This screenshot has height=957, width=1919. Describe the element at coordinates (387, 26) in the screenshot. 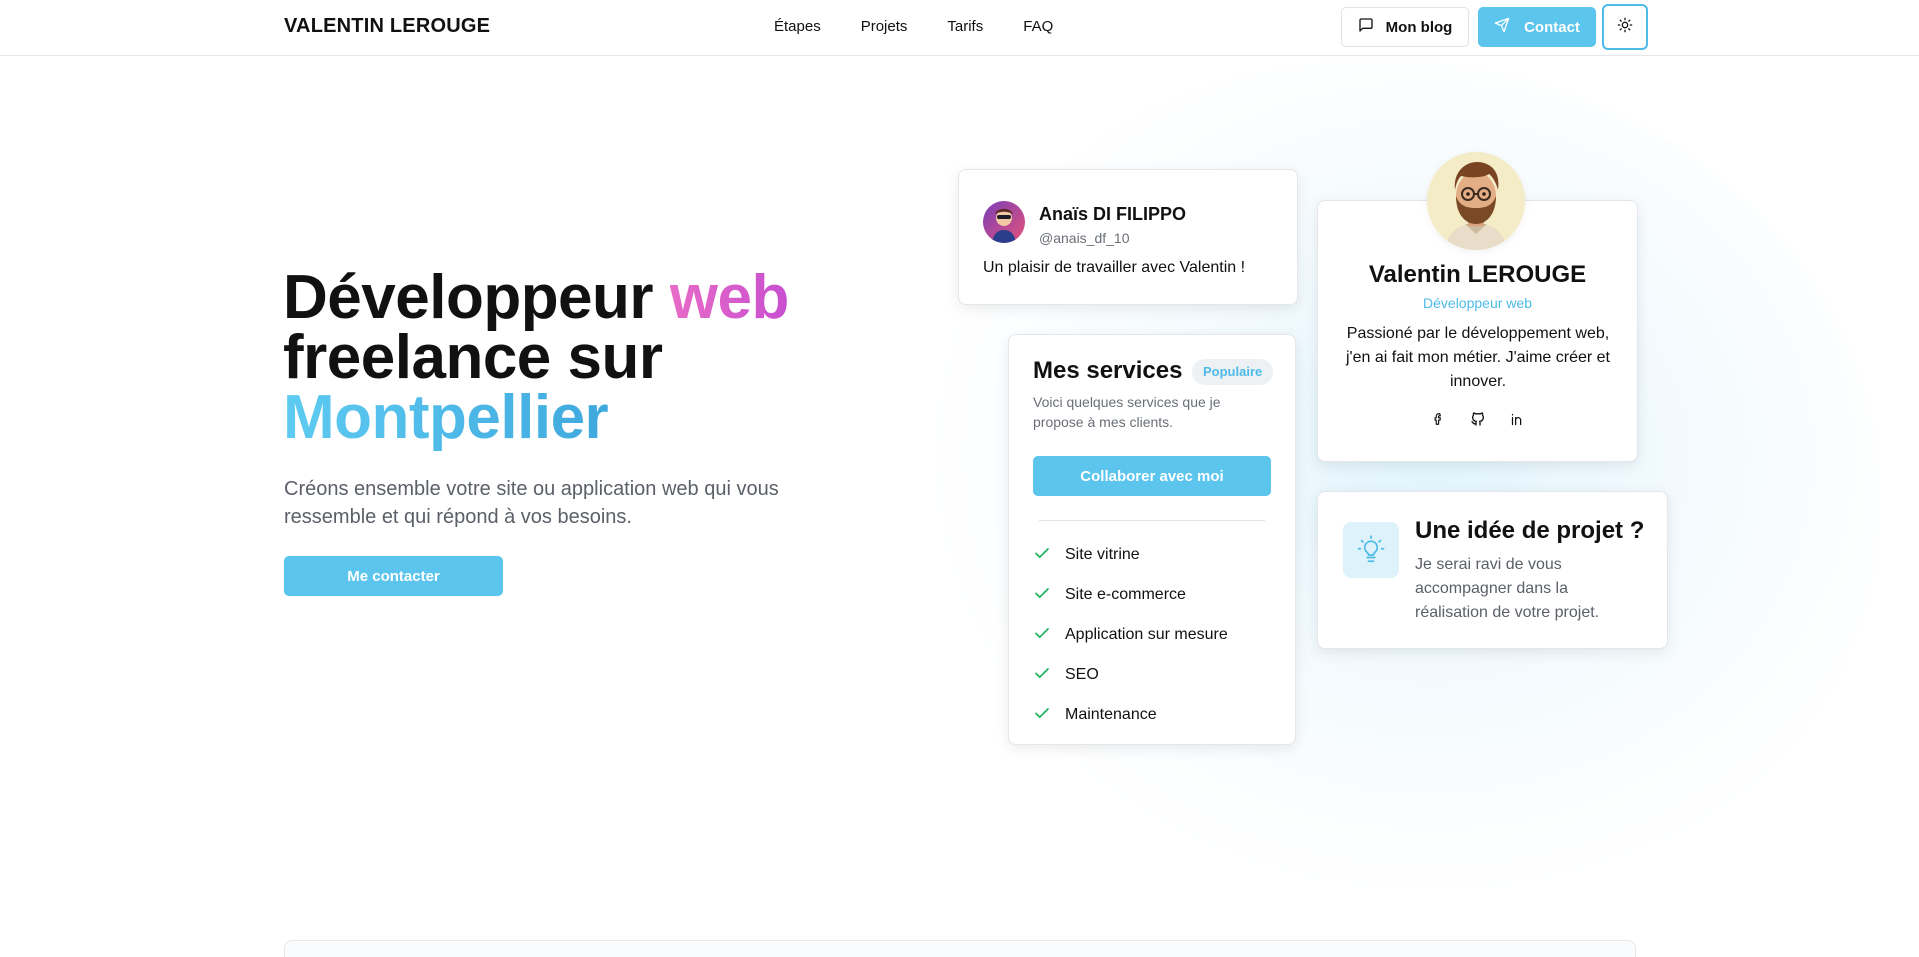

I see `site-brand: VALENTIN LEROUGE` at that location.